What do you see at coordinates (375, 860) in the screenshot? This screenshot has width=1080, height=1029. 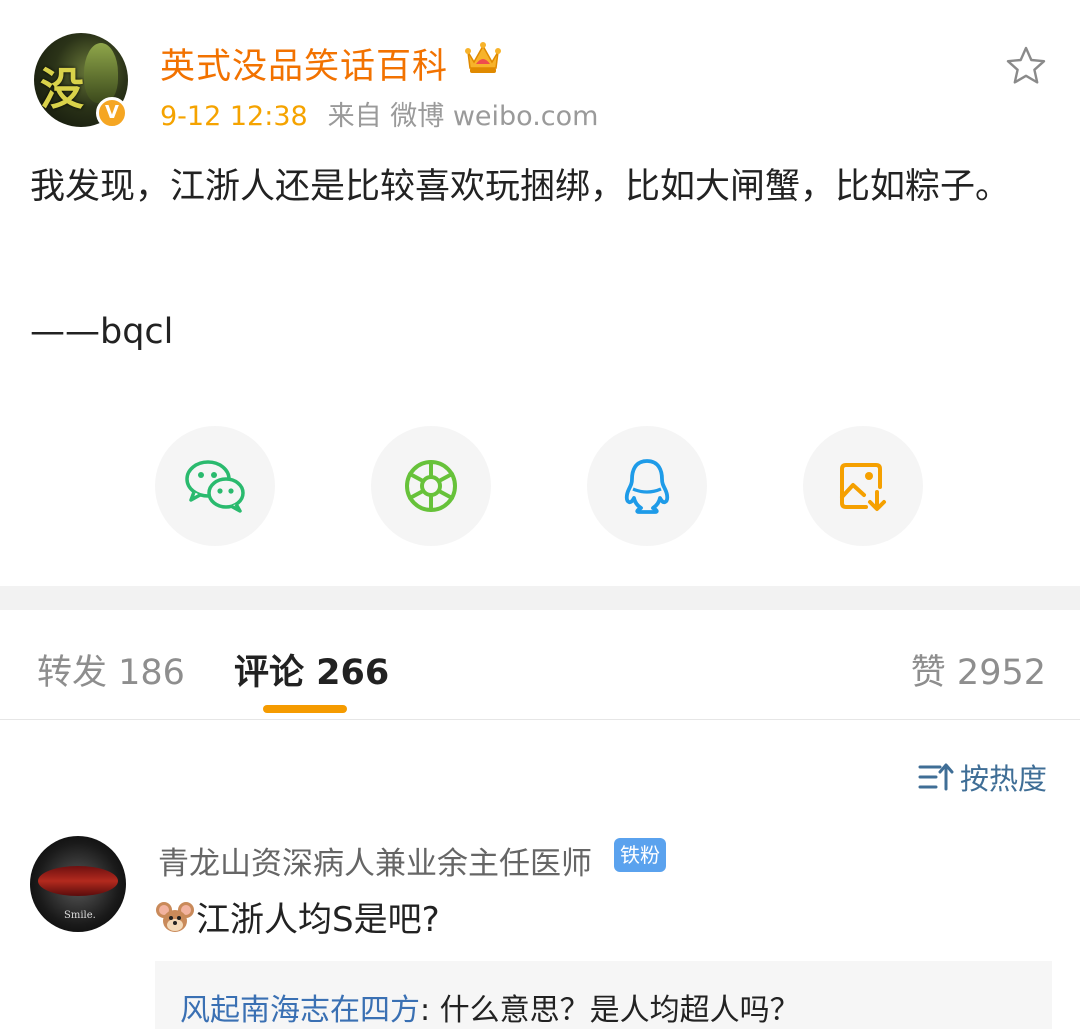 I see `commenter-name: 青龙山资深病人兼业余主任医师` at bounding box center [375, 860].